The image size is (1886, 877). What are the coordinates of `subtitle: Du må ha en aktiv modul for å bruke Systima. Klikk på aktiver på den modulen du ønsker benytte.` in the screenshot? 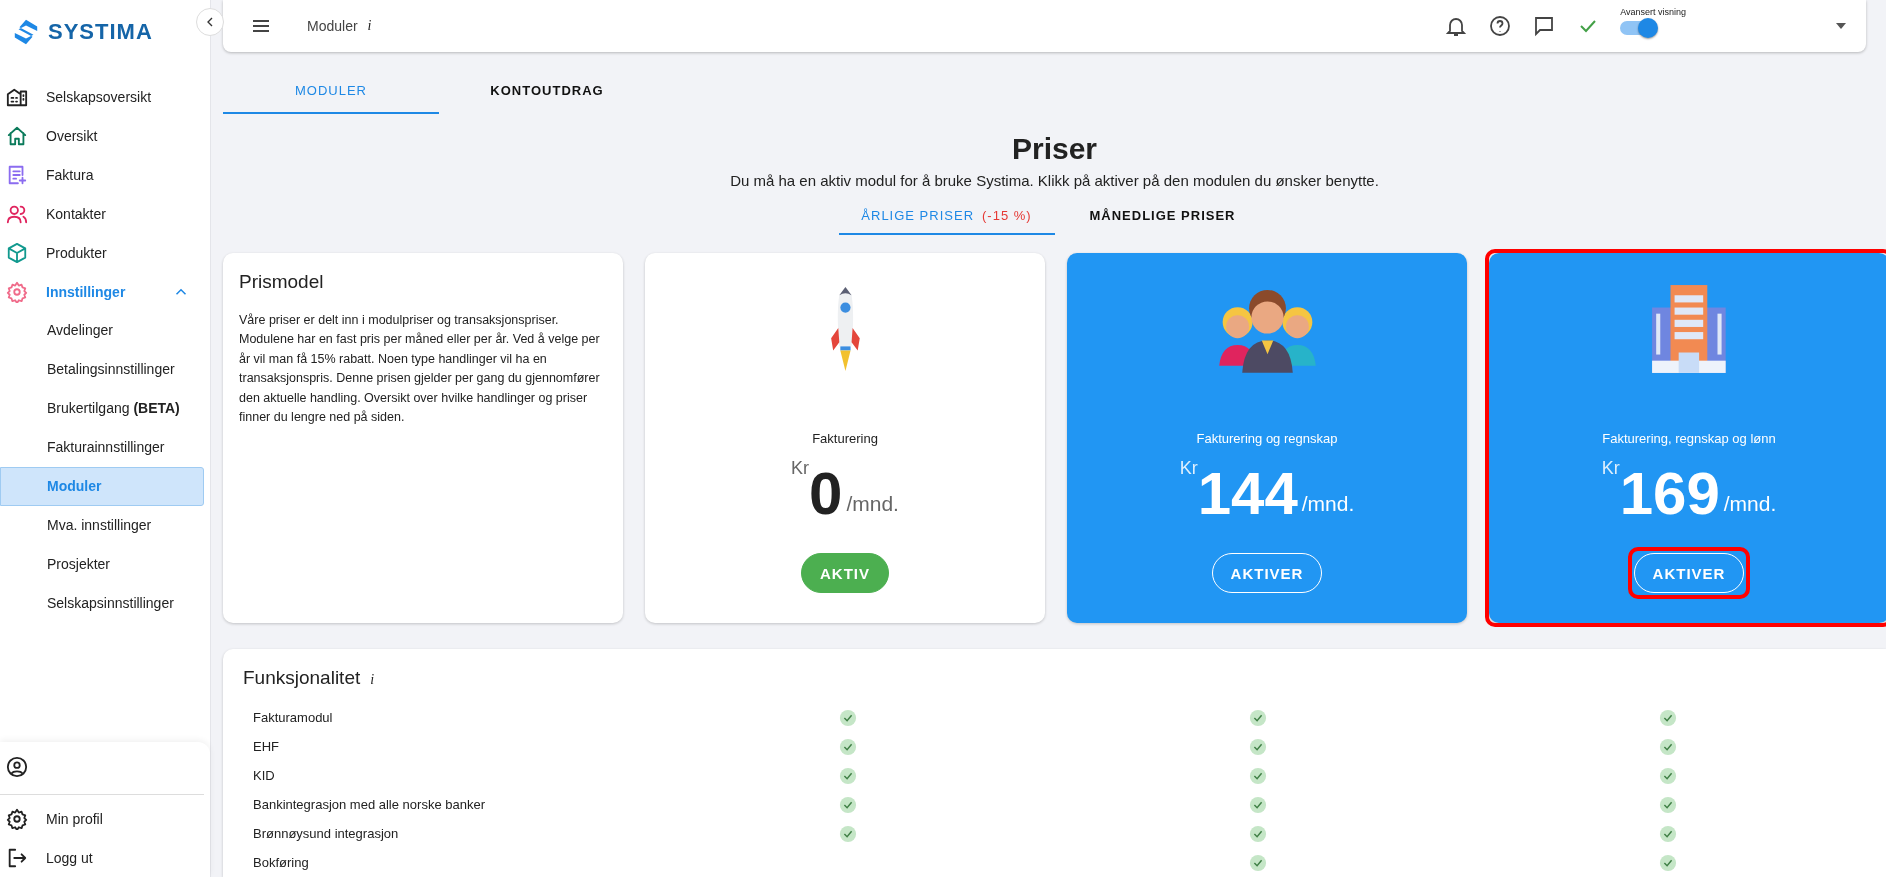 It's located at (1054, 180).